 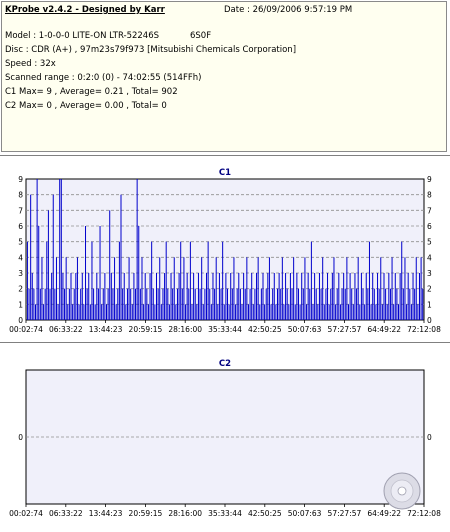 What do you see at coordinates (82, 36) in the screenshot?
I see `drive-model: Model : 1-0-0-0 LITE-ON LTR-52246S` at bounding box center [82, 36].